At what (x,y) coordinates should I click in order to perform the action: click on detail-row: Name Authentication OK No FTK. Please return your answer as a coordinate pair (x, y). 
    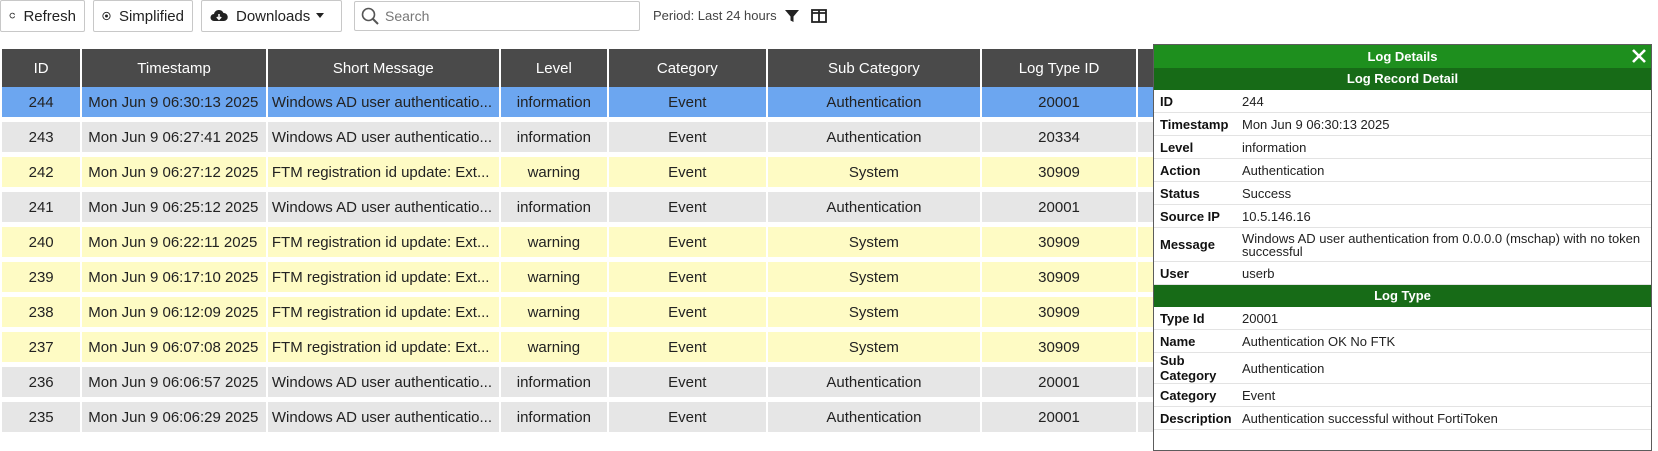
    Looking at the image, I should click on (1402, 341).